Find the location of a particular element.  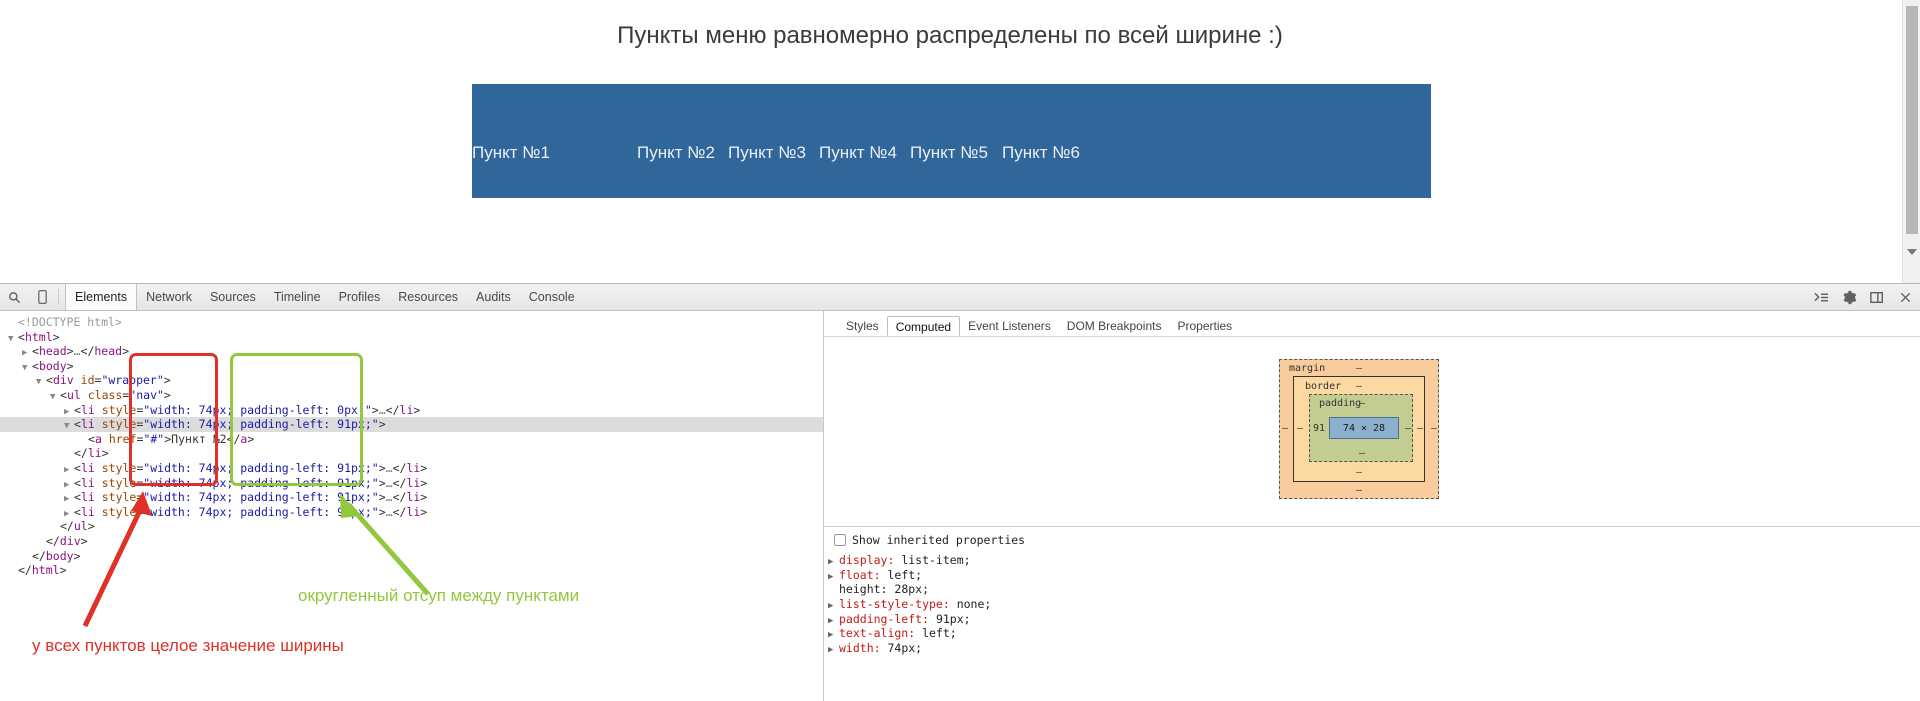

nav-item-6: Пункт №6 is located at coordinates (995, 153).